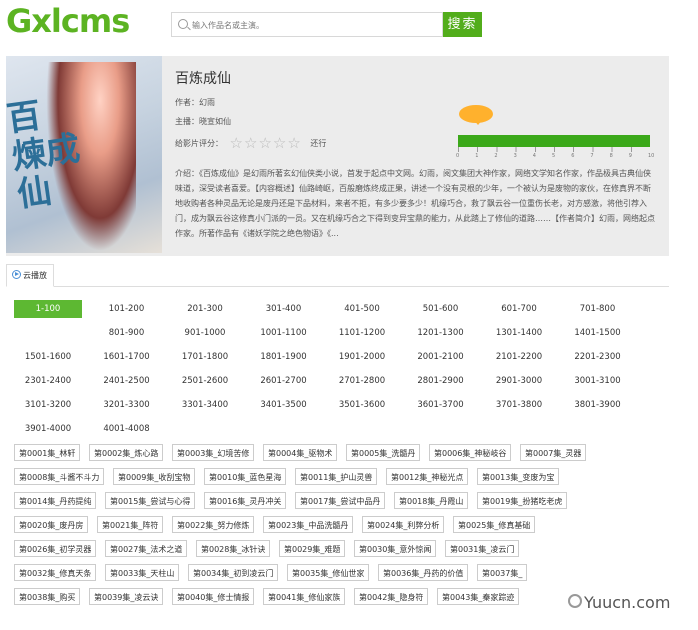 The image size is (698, 630). I want to click on episode-range-button: 3201-3300, so click(127, 405).